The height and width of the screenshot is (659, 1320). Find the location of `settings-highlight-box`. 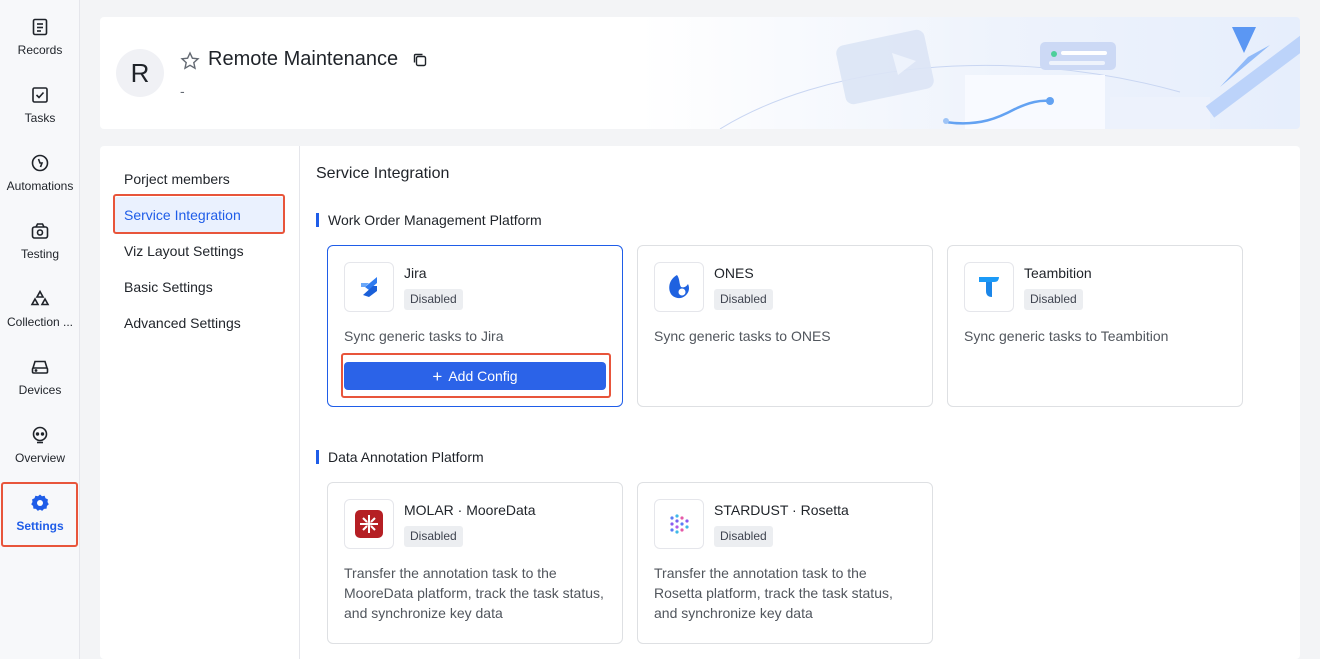

settings-highlight-box is located at coordinates (39, 514).